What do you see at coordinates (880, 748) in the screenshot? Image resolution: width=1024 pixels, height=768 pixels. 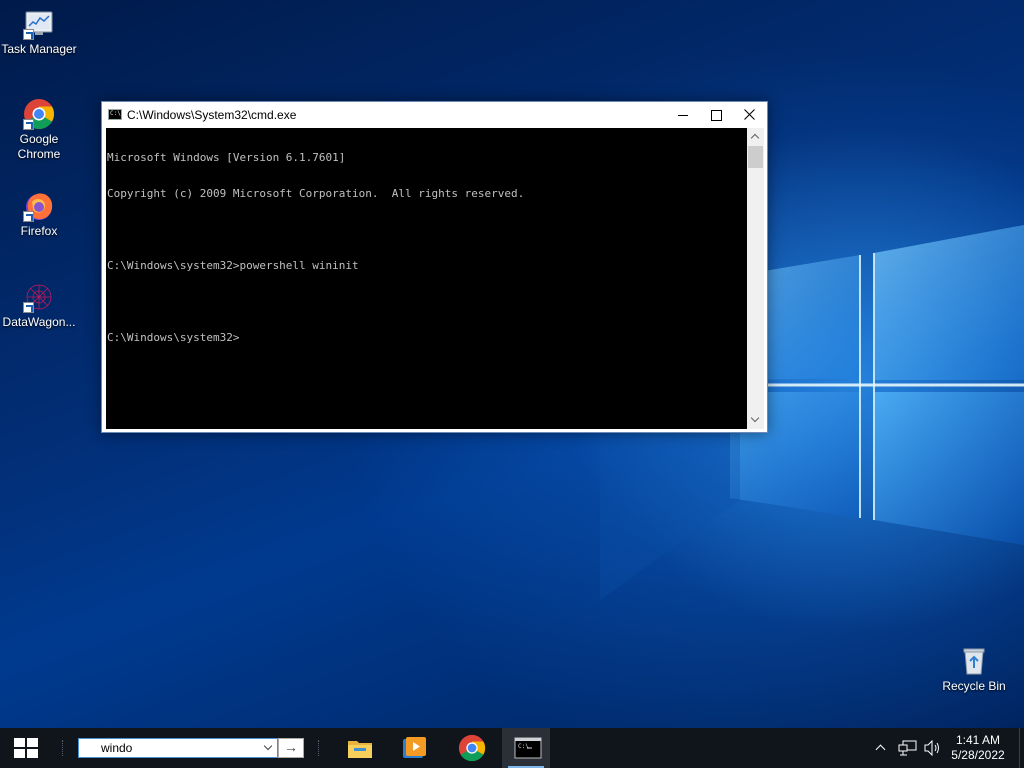 I see `show-hidden-icons-chevron-icon` at bounding box center [880, 748].